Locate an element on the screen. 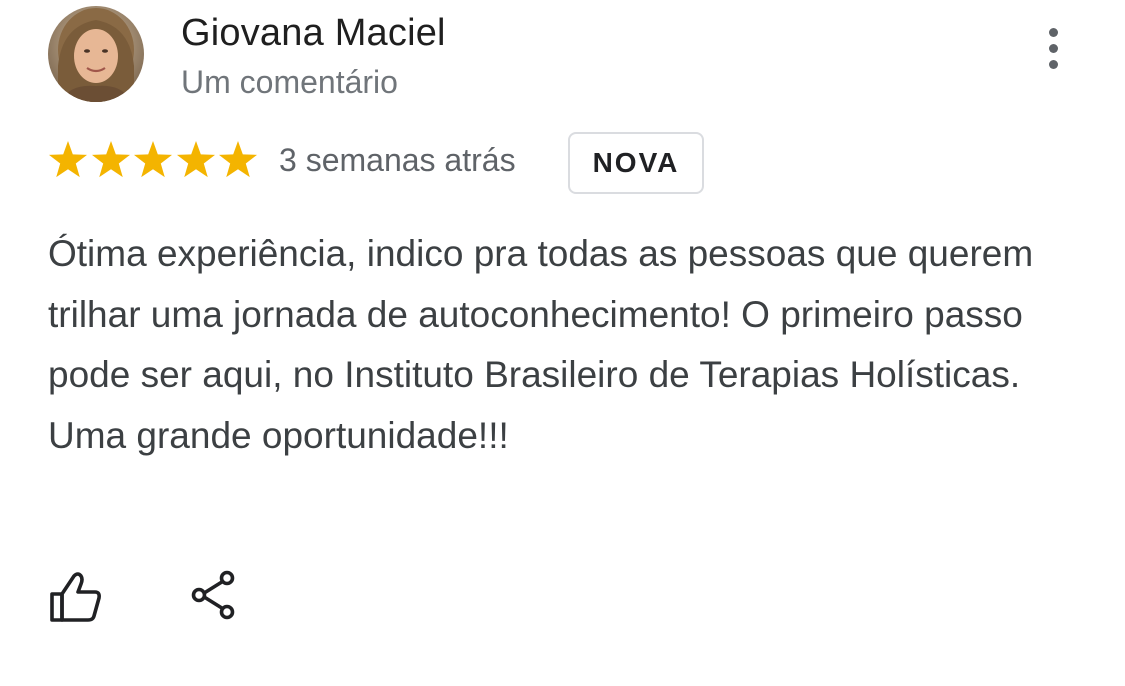 This screenshot has width=1125, height=686. share-button is located at coordinates (214, 595).